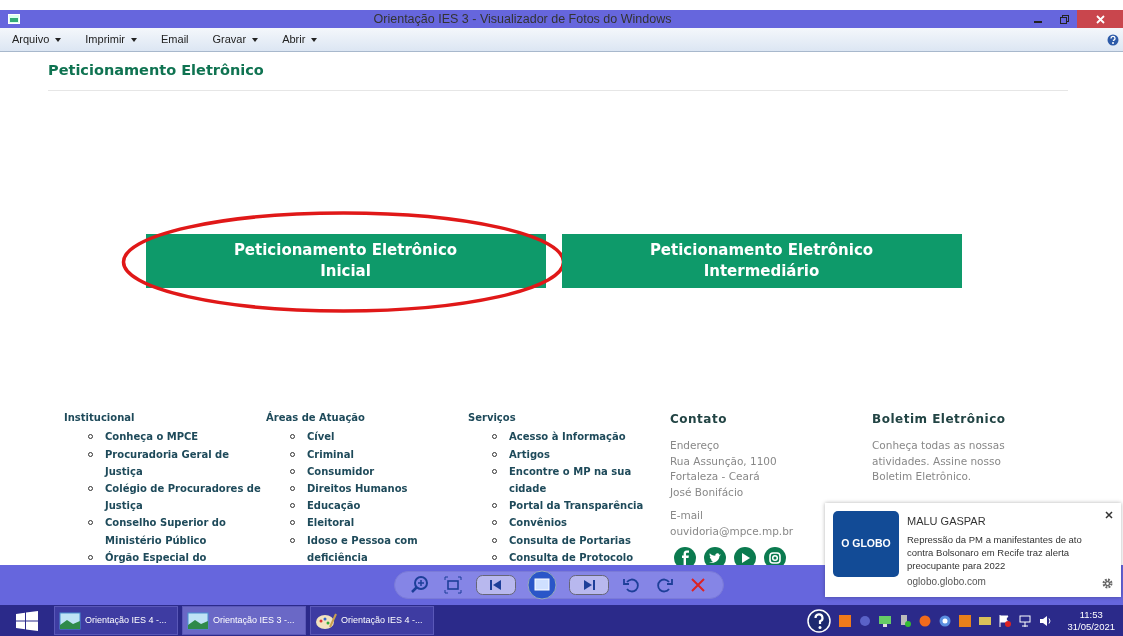  I want to click on footer-link: Colégio de Procuradores de Justiça, so click(177, 497).